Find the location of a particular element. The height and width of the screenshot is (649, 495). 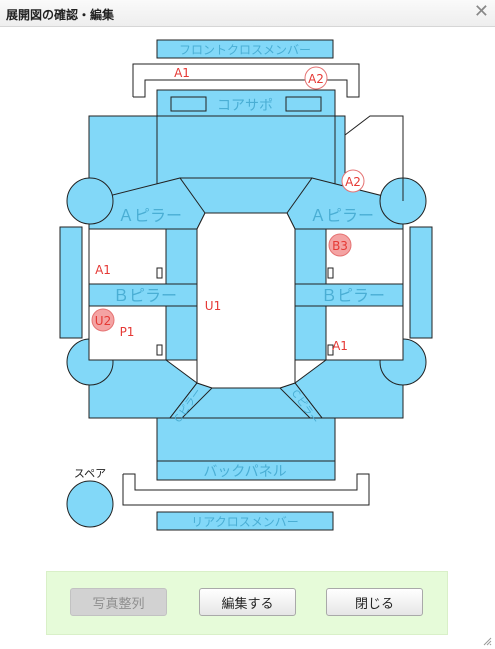

door-handle-rl is located at coordinates (159, 350).